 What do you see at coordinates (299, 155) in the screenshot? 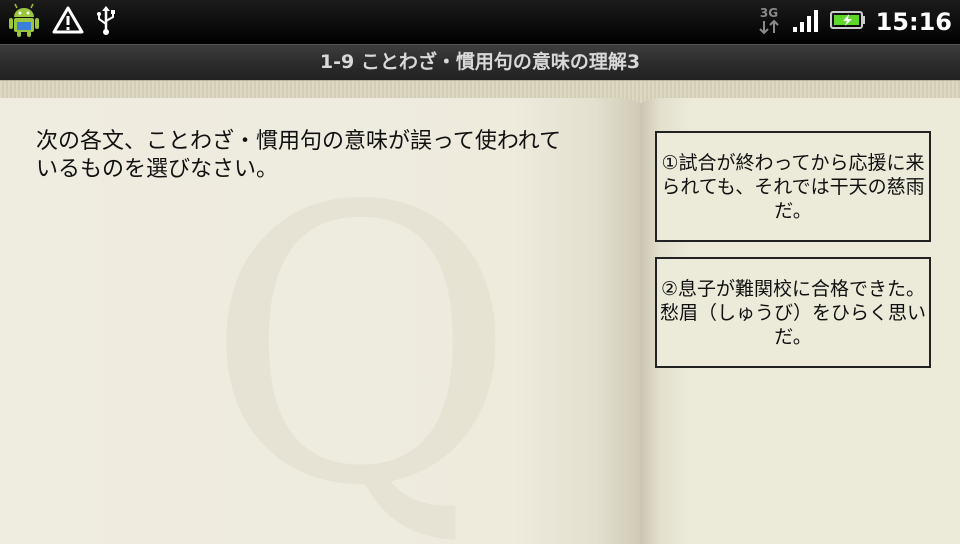
I see `question-text: 次の各文、ことわざ・慣用句の意味が誤って使われているものを選びなさい。` at bounding box center [299, 155].